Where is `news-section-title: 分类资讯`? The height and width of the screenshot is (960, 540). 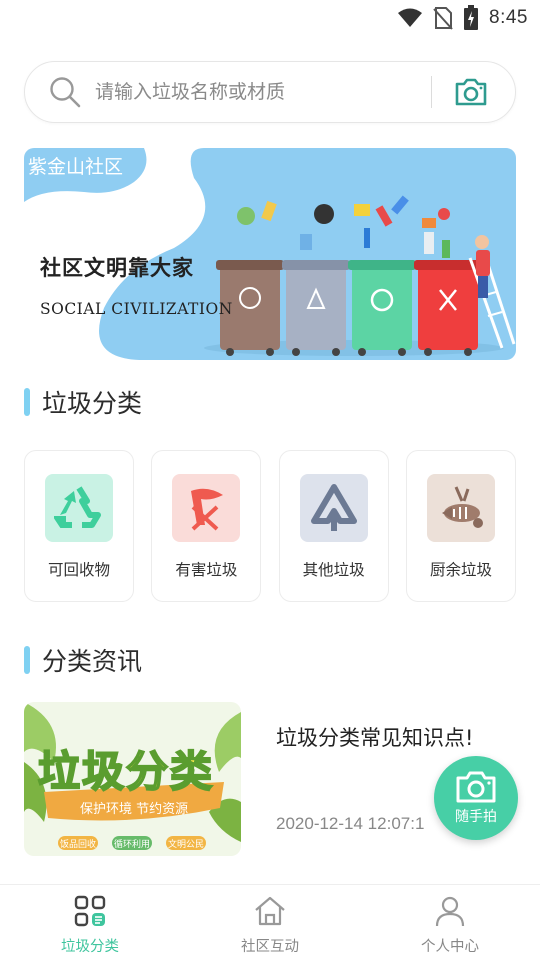 news-section-title: 分类资讯 is located at coordinates (92, 661).